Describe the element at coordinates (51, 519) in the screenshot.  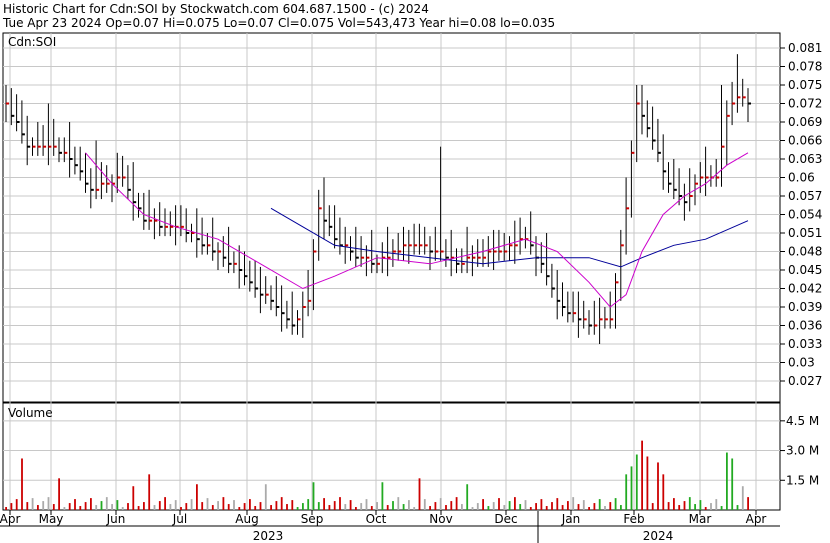
I see `month-label: May` at that location.